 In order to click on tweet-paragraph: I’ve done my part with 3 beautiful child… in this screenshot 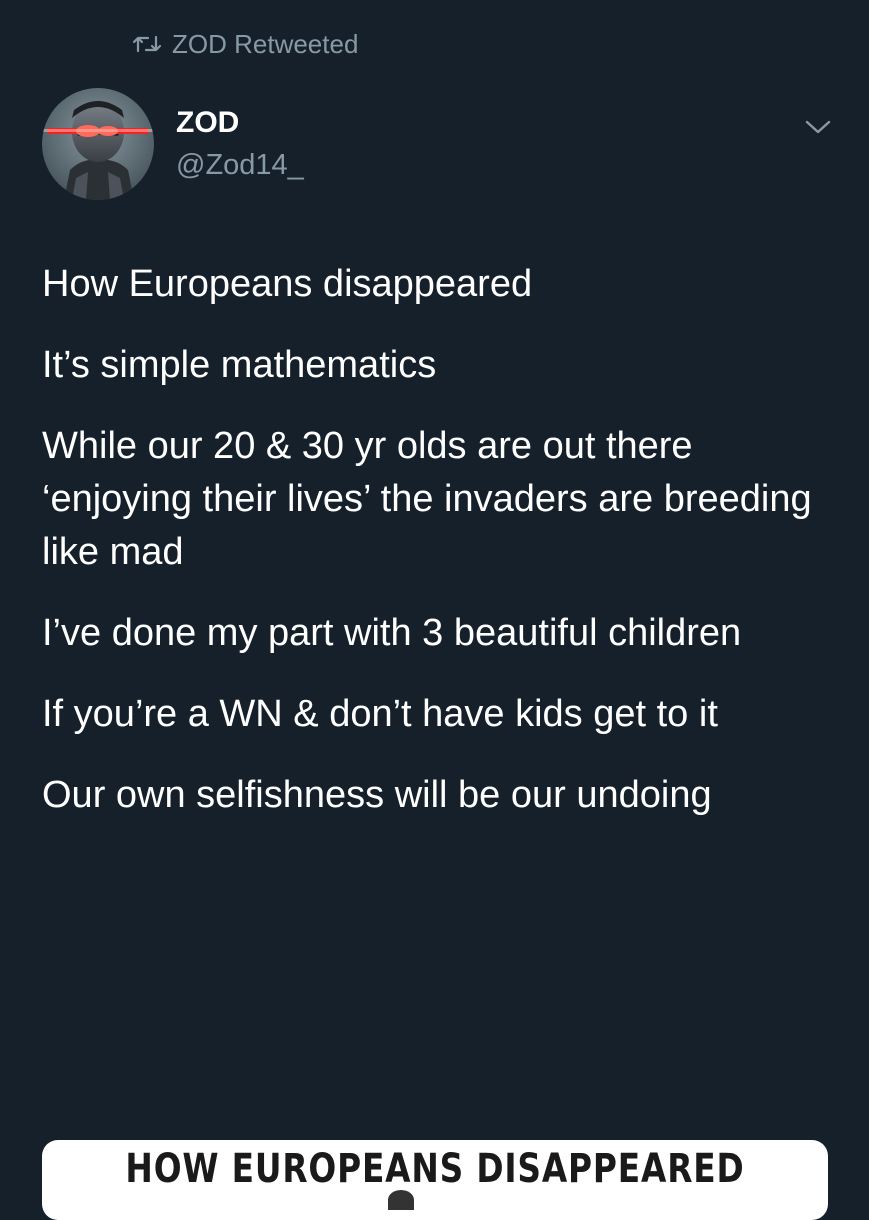, I will do `click(392, 633)`.